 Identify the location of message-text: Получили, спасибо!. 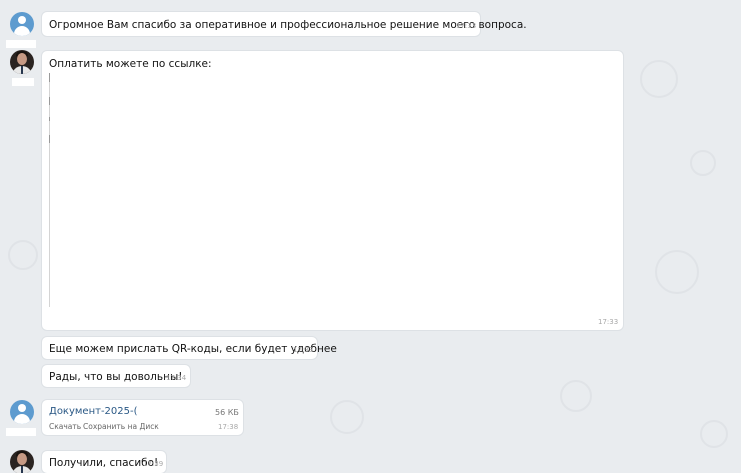
(104, 463).